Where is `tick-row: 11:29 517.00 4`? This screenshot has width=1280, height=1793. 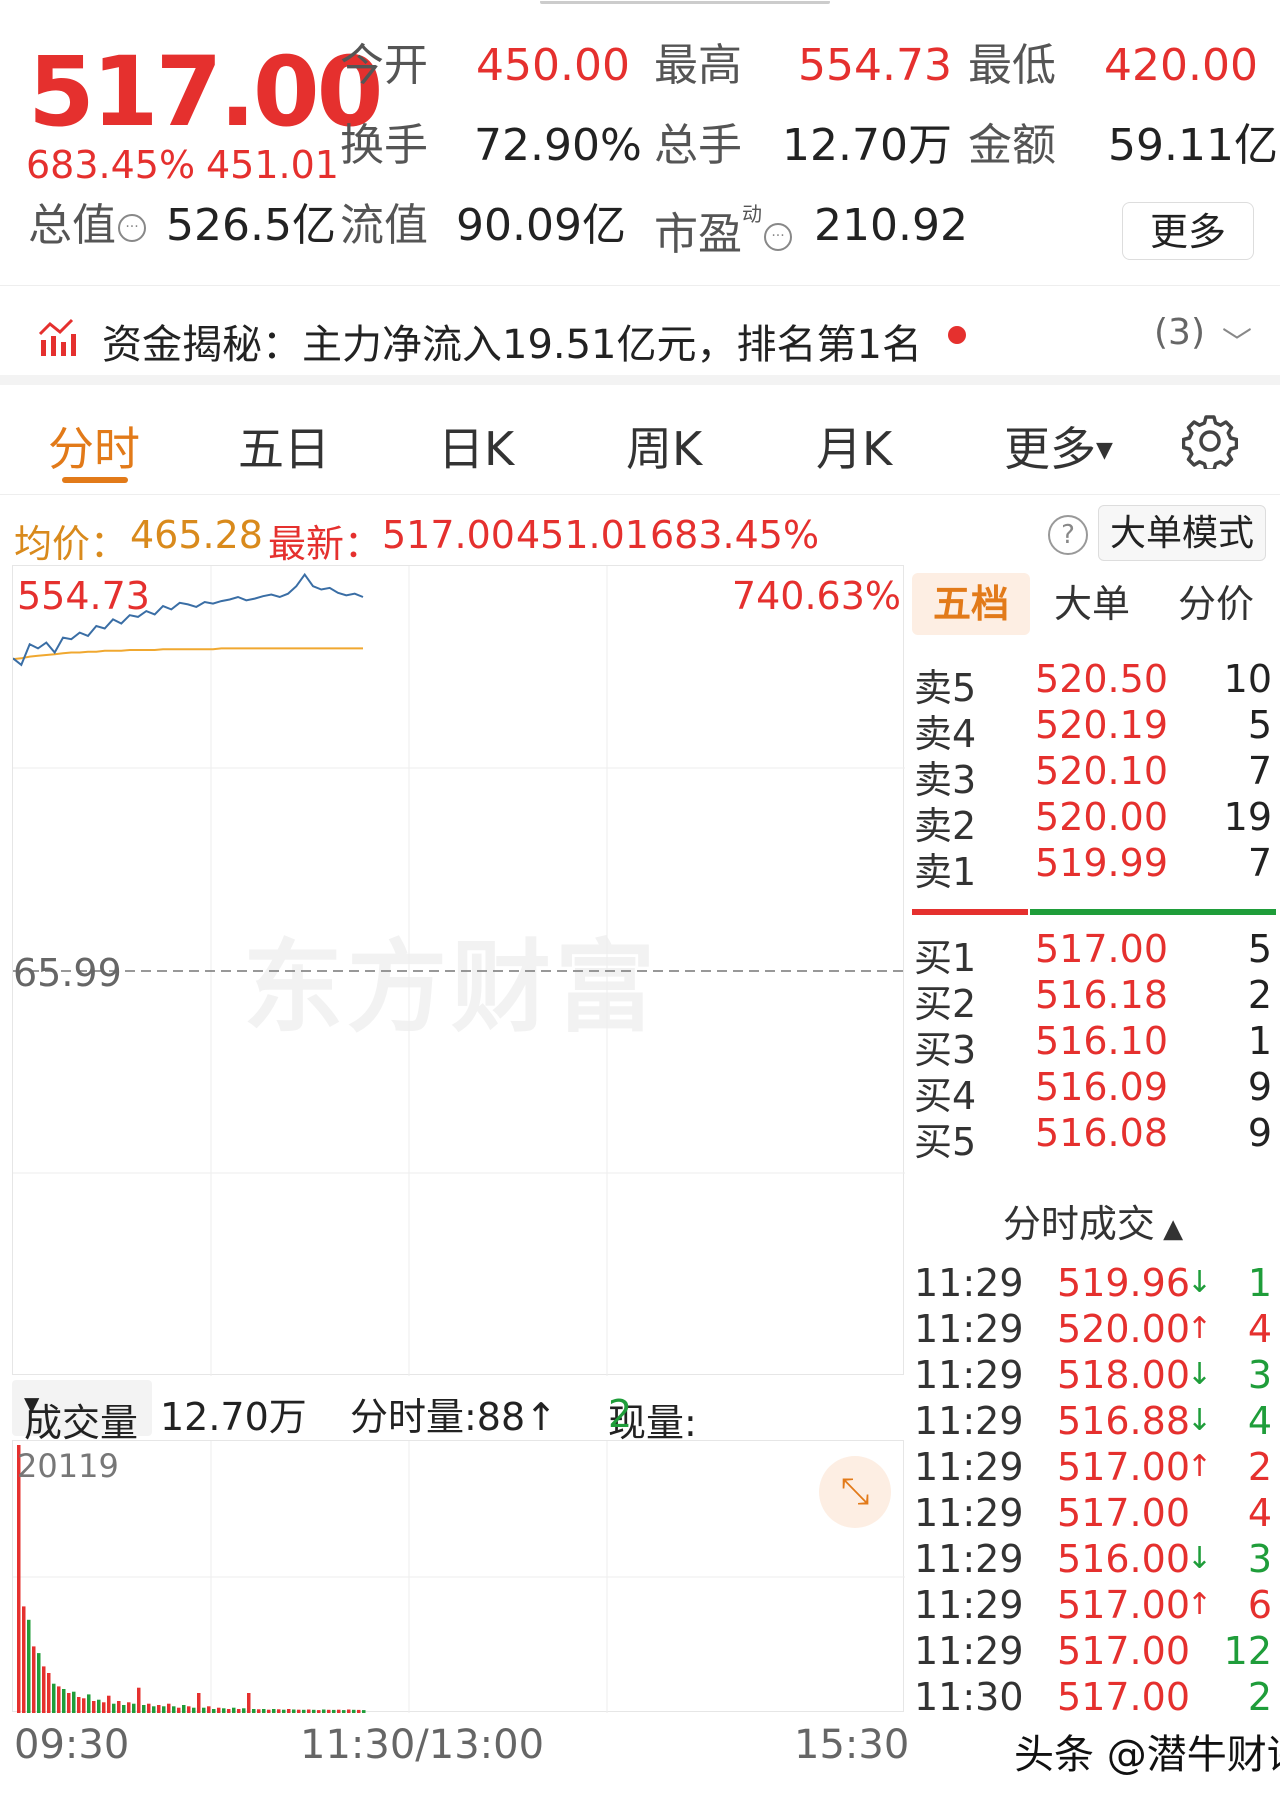 tick-row: 11:29 517.00 4 is located at coordinates (1093, 1513).